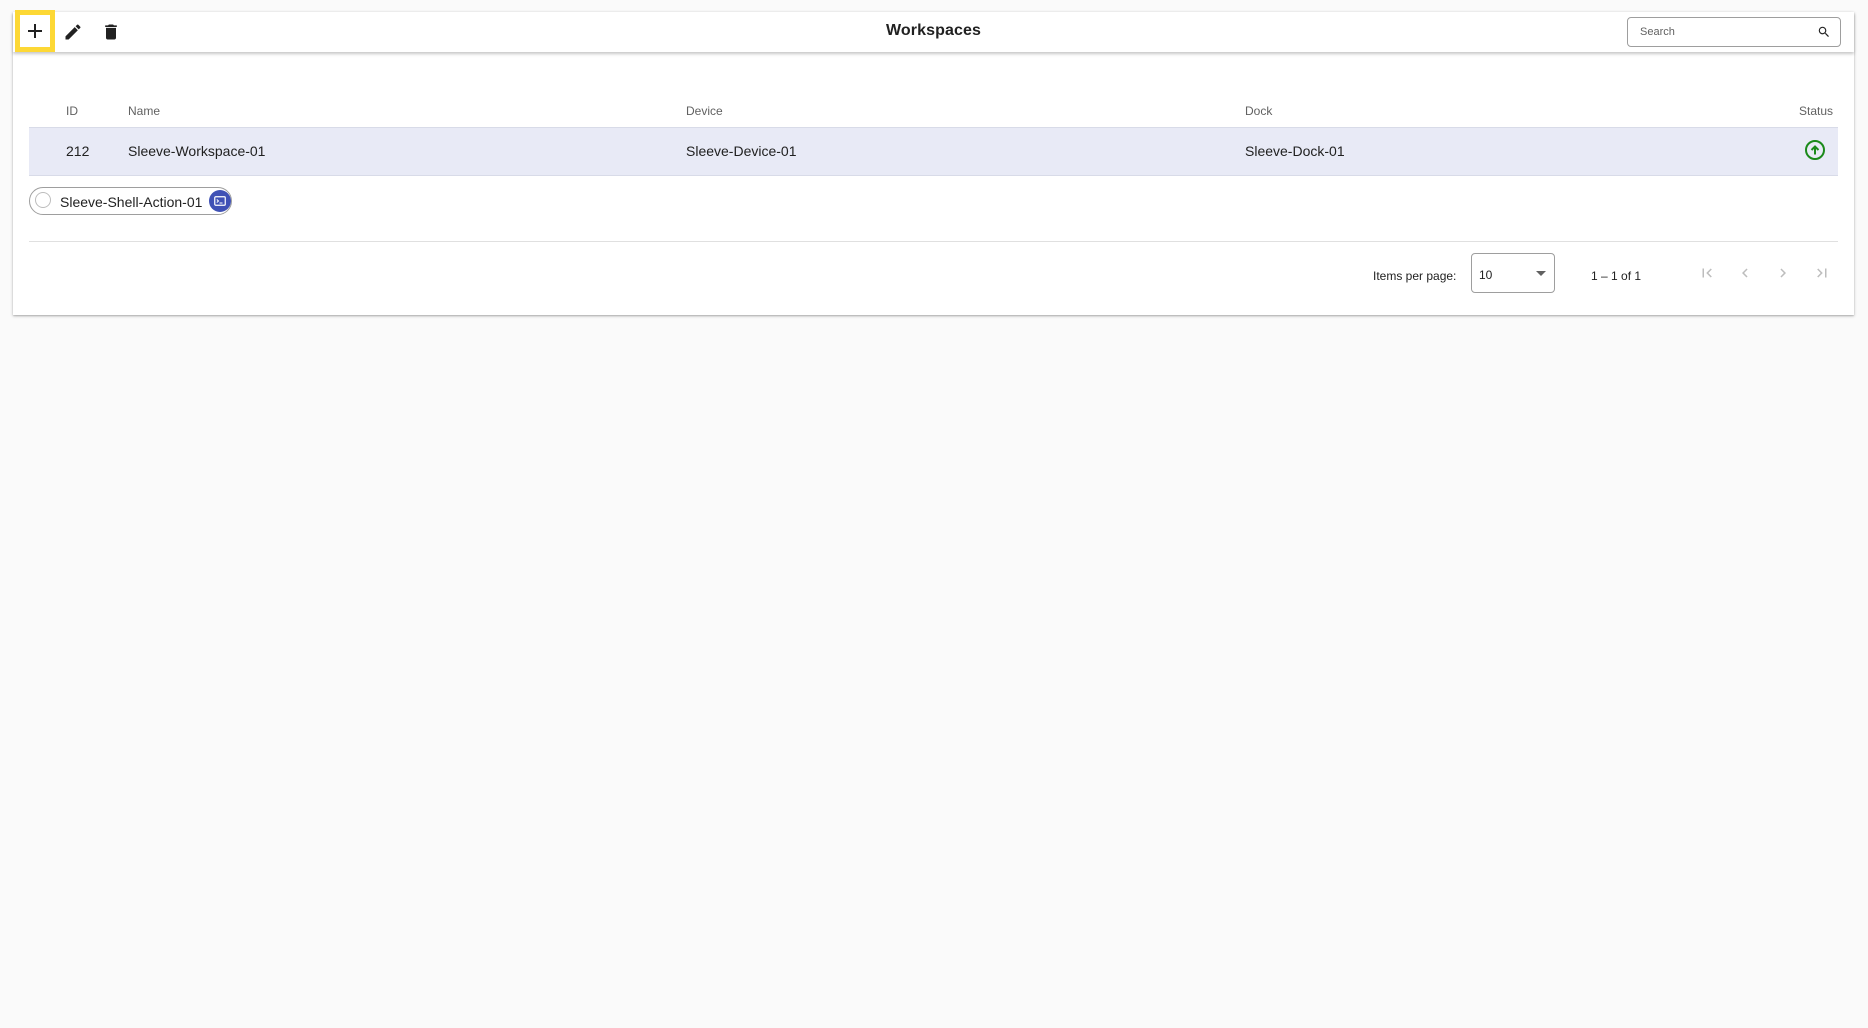 This screenshot has width=1868, height=1028. I want to click on items-per-page-select: 10, so click(1513, 273).